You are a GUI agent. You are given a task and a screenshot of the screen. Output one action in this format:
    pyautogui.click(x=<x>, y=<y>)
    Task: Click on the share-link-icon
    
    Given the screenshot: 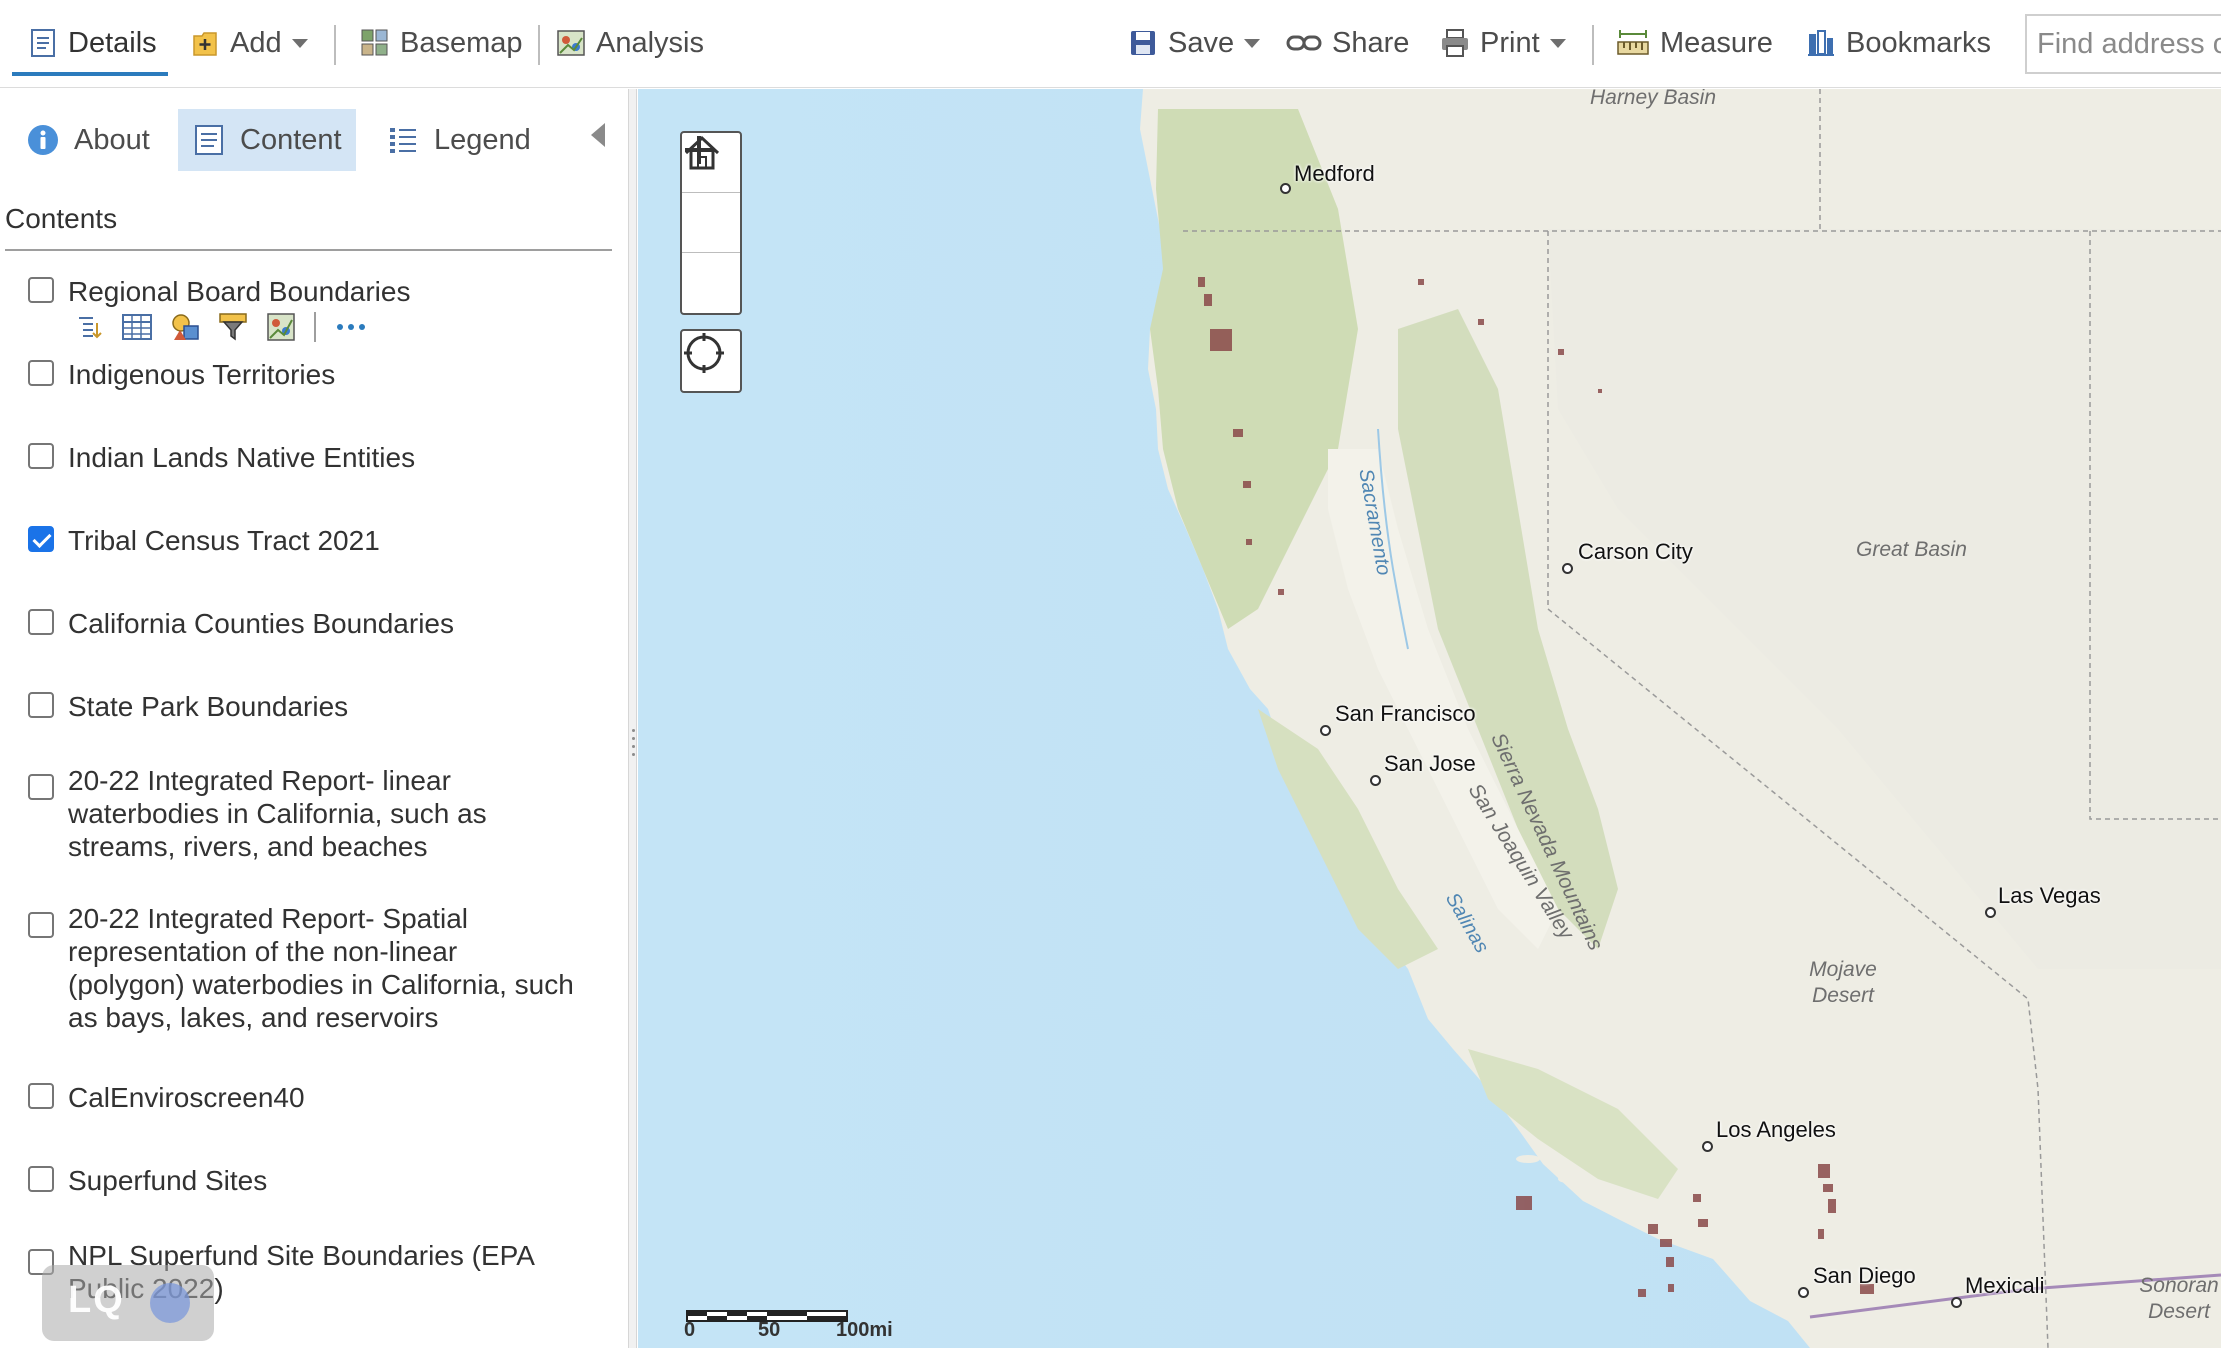 What is the action you would take?
    pyautogui.click(x=1304, y=43)
    